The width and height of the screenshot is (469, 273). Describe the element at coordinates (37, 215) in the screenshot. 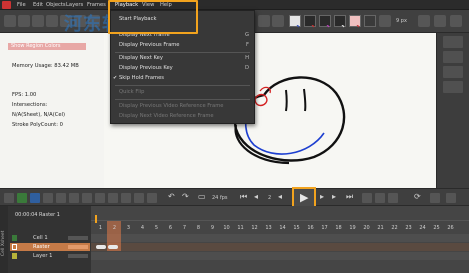

I see `timeline-header: 00:00:04 Raster 1` at that location.